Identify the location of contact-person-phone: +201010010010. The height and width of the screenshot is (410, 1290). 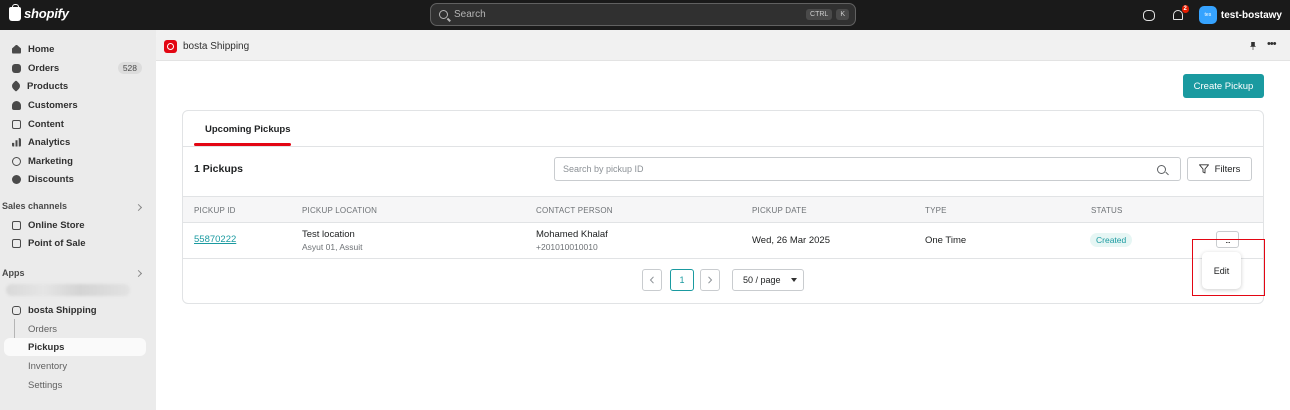
(567, 247).